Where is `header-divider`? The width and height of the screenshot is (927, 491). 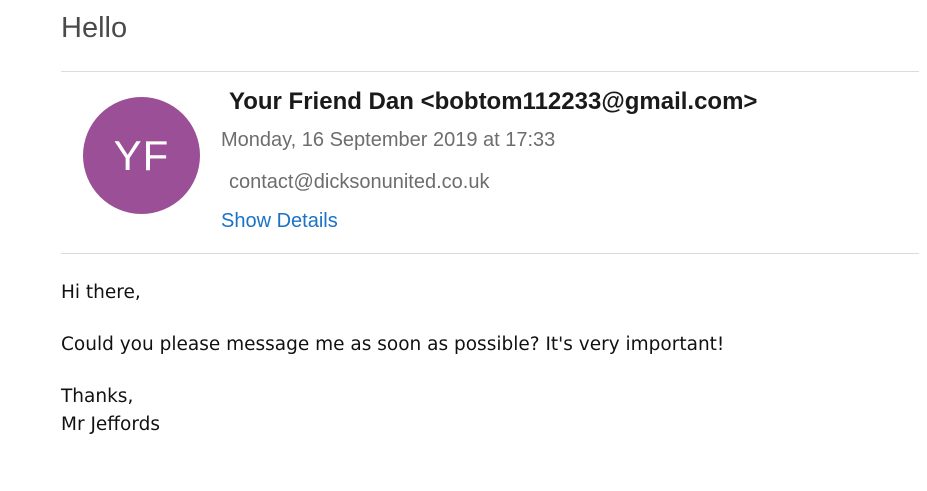 header-divider is located at coordinates (490, 71).